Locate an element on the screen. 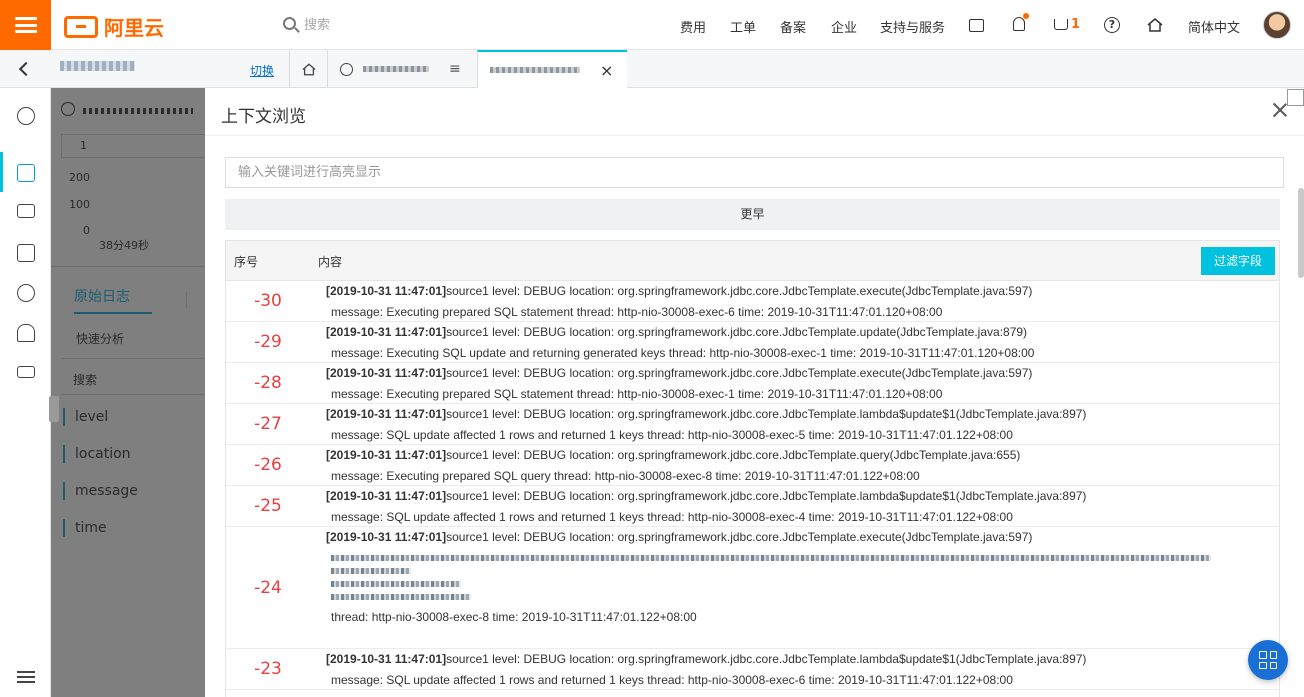 This screenshot has width=1304, height=697. row-seq: -24 is located at coordinates (268, 587).